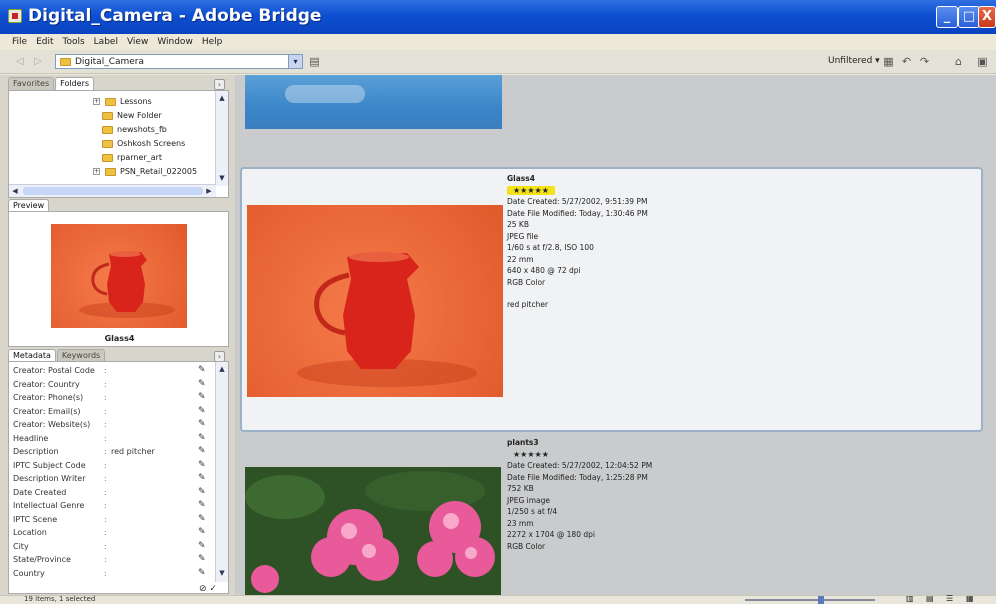 This screenshot has height=604, width=996. Describe the element at coordinates (112, 385) in the screenshot. I see `metadata-row: Creator: Country: ✎` at that location.